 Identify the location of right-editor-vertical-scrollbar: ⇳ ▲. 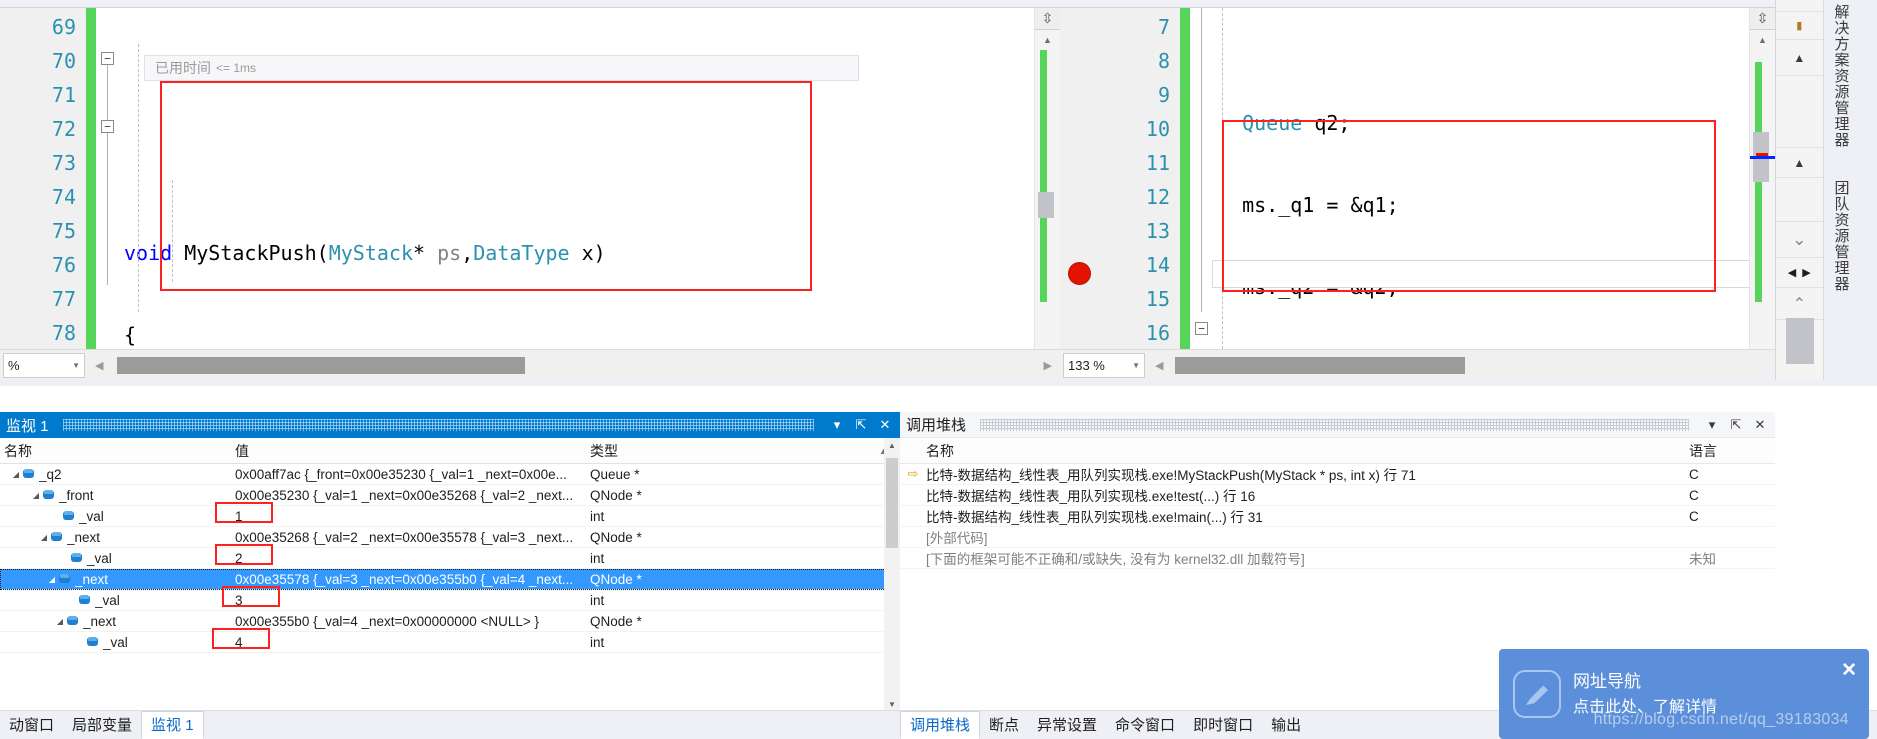
(1762, 178).